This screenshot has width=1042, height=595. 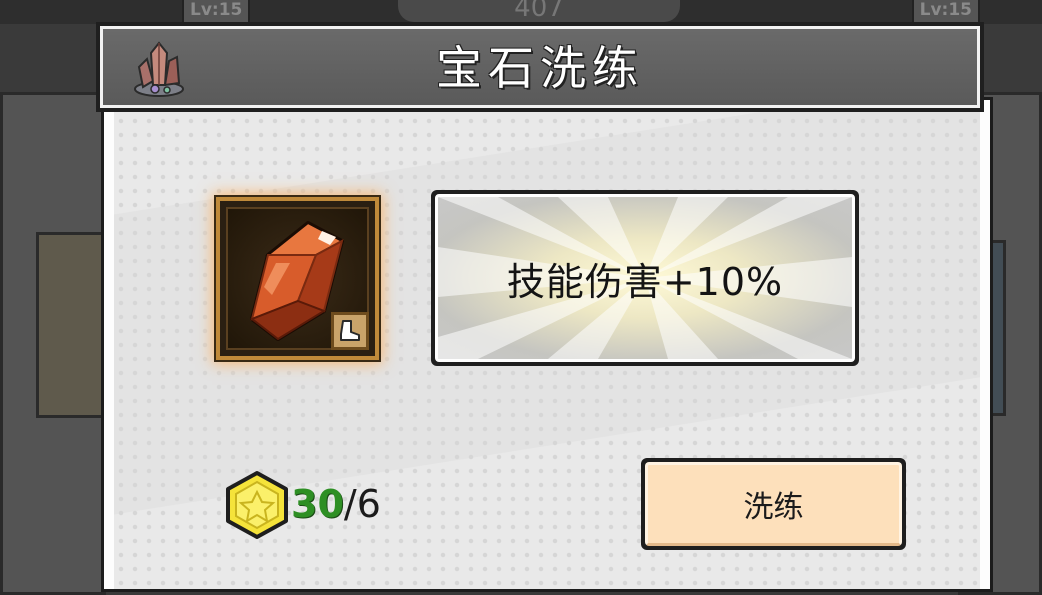 What do you see at coordinates (645, 281) in the screenshot?
I see `refine-stat-text: 技能伤害+10%` at bounding box center [645, 281].